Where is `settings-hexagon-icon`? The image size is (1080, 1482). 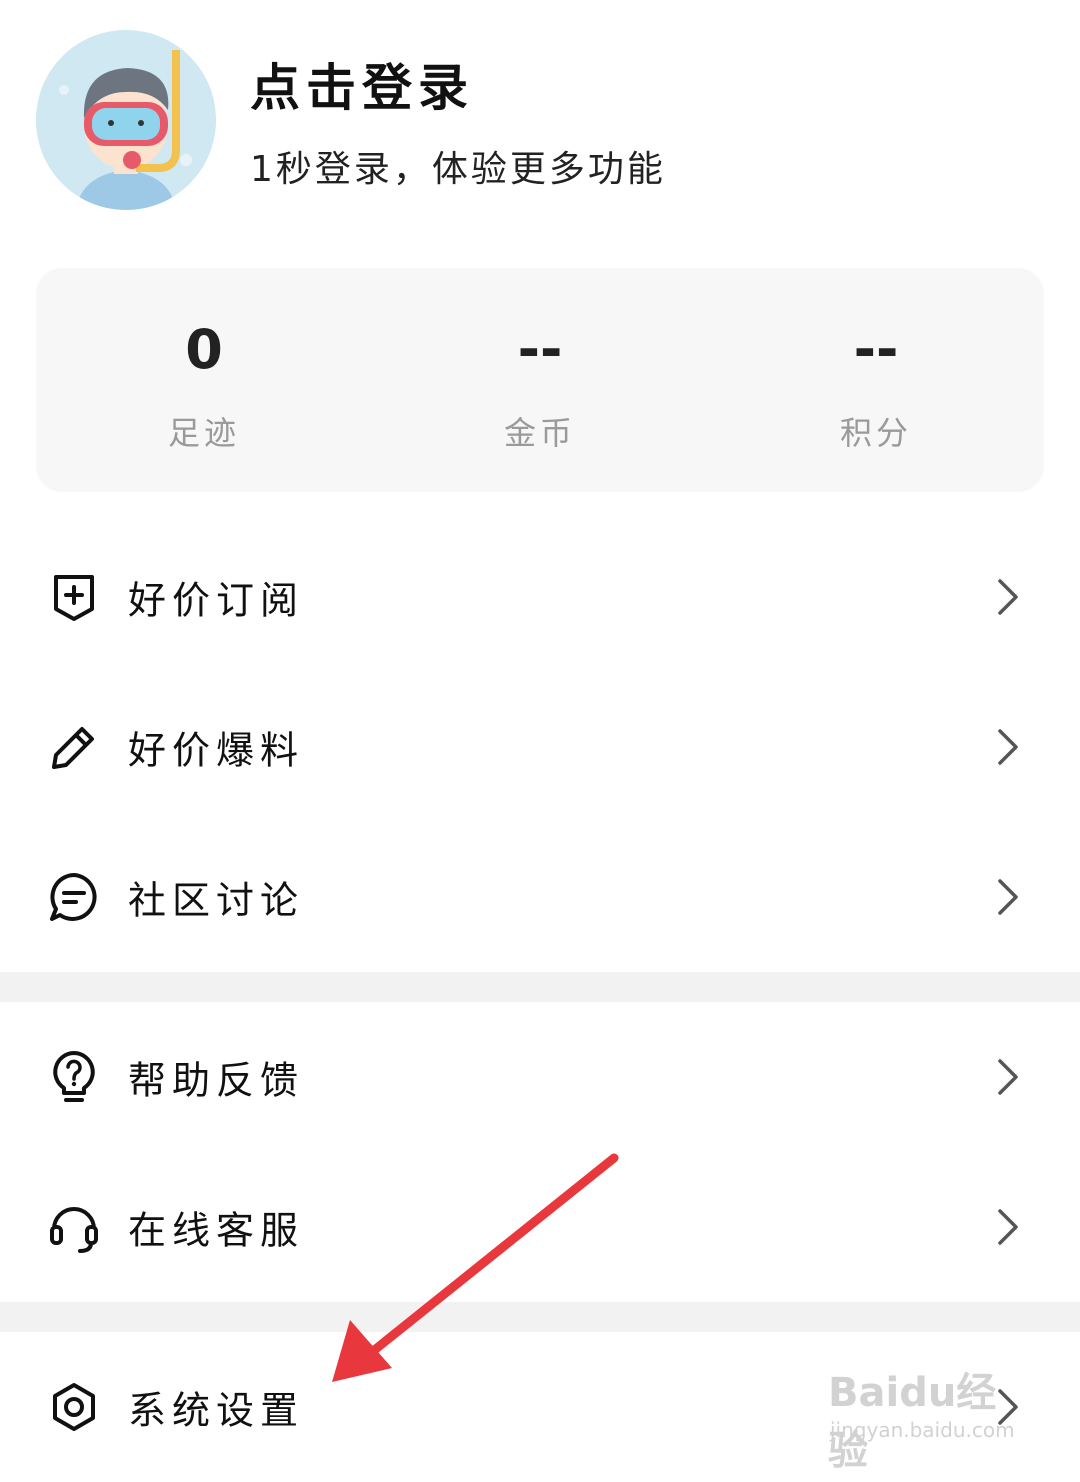
settings-hexagon-icon is located at coordinates (74, 1407).